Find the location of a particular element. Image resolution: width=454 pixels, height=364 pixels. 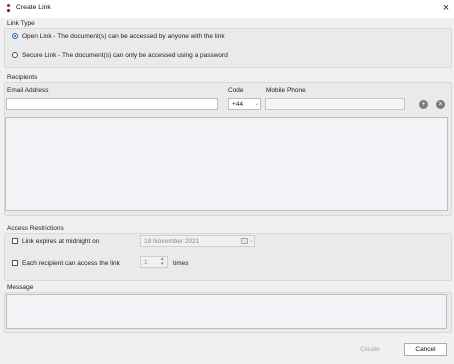

close-icon: × is located at coordinates (446, 8).